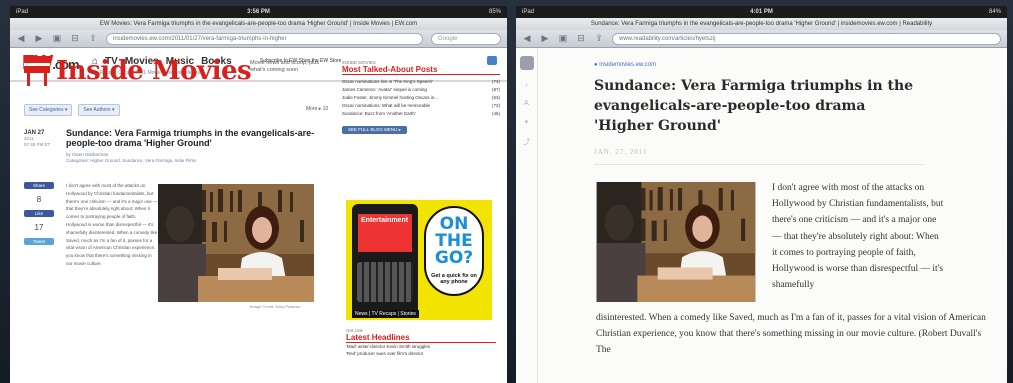 This screenshot has height=383, width=1013. I want to click on address-field: www.readability.com/articles/hyetszij, so click(806, 38).